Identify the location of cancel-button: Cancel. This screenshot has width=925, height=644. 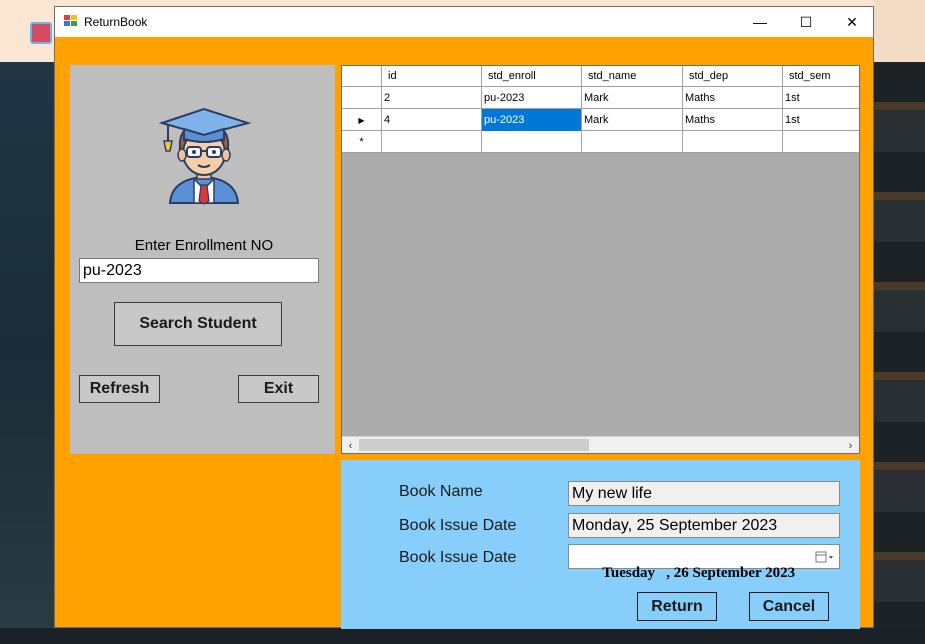
(789, 606).